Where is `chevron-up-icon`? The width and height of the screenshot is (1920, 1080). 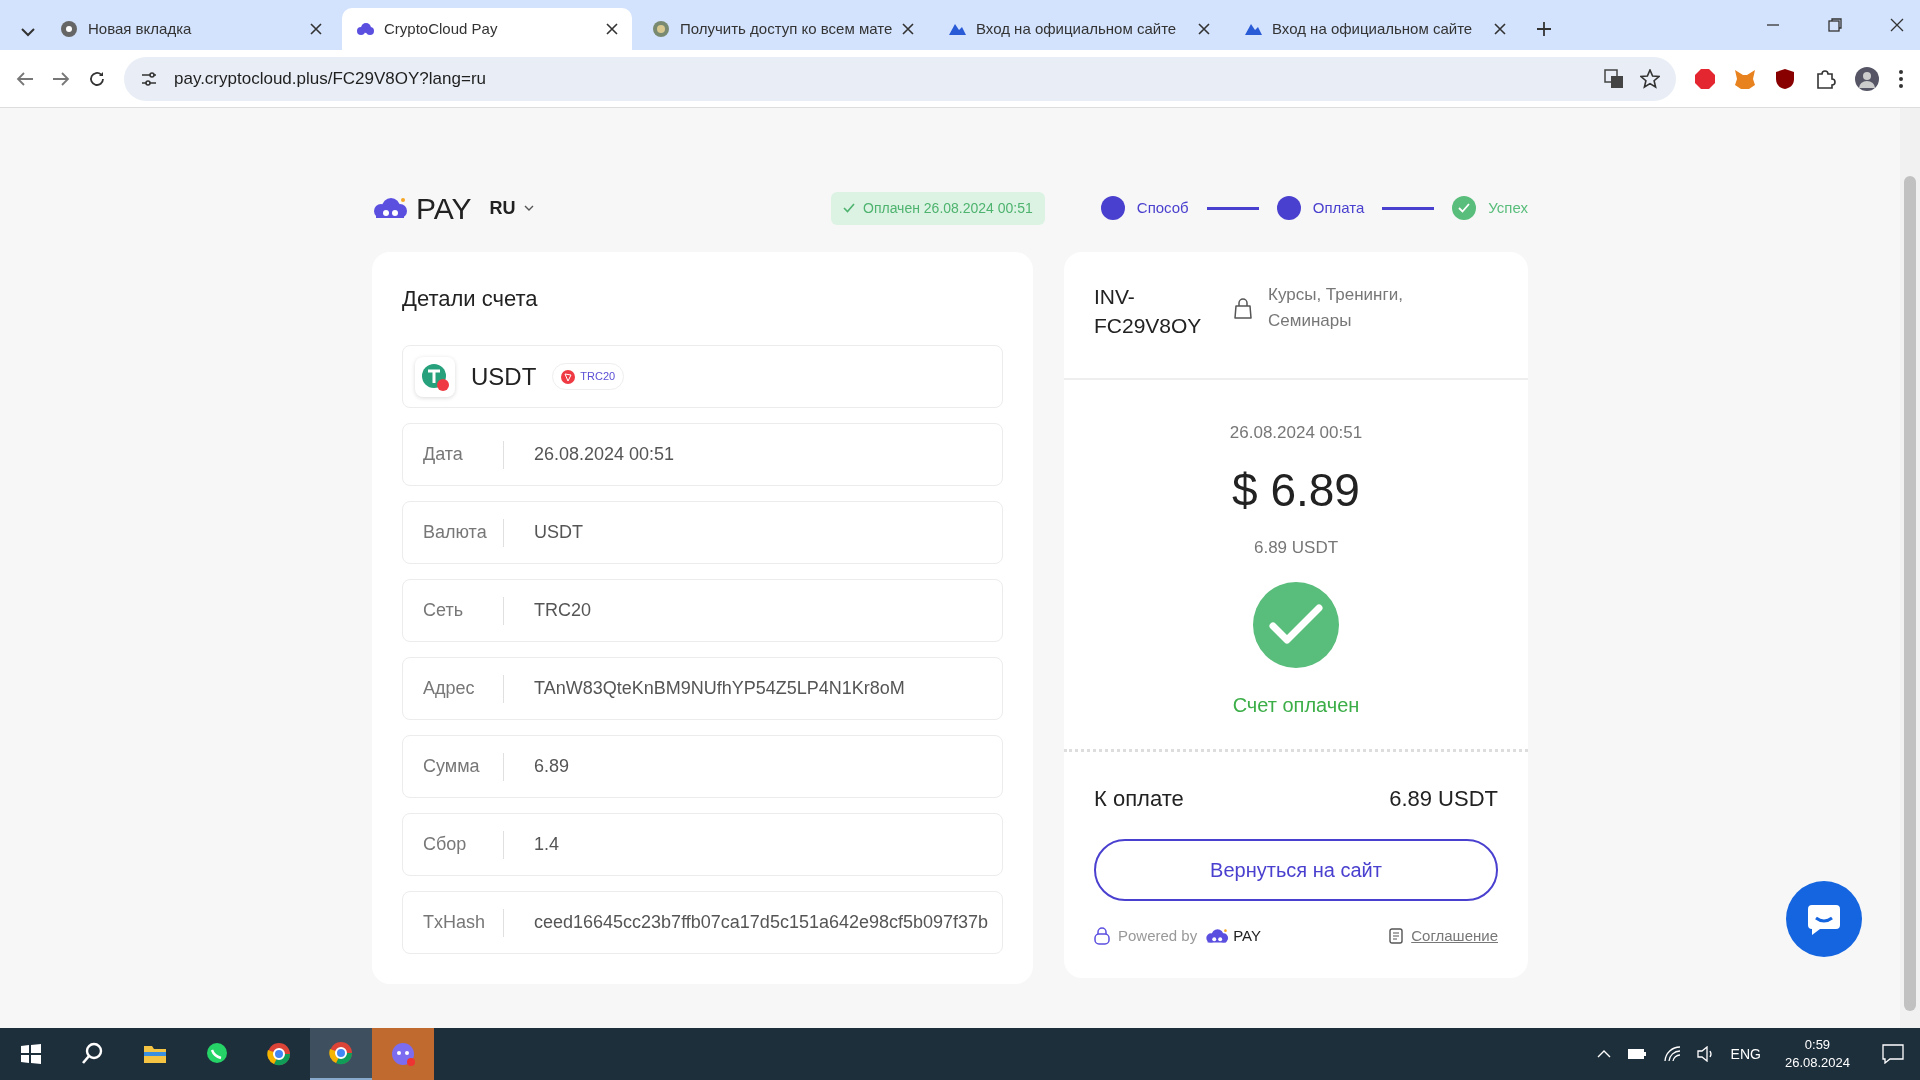
chevron-up-icon is located at coordinates (1603, 1054).